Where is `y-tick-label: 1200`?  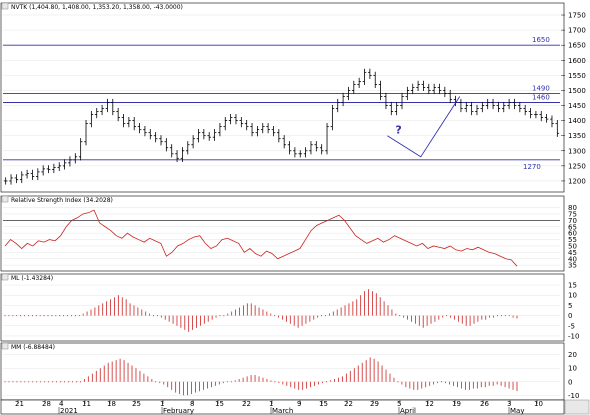 y-tick-label: 1200 is located at coordinates (577, 181).